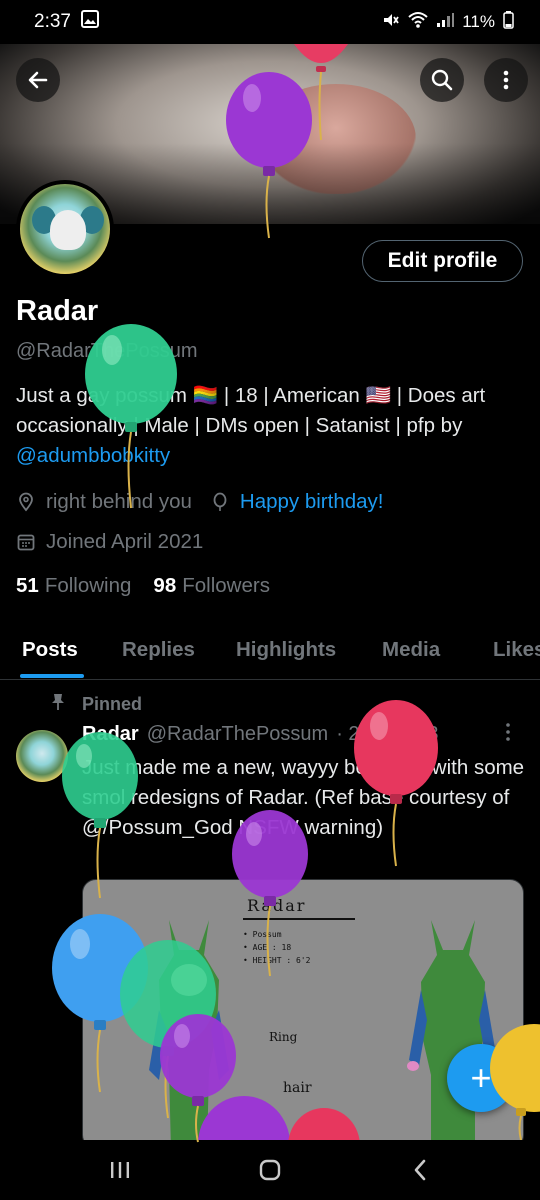 Image resolution: width=540 pixels, height=1200 pixels. I want to click on pin-icon, so click(58, 704).